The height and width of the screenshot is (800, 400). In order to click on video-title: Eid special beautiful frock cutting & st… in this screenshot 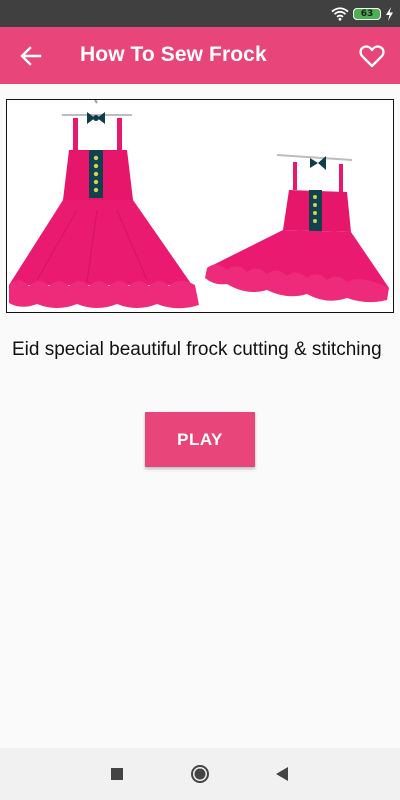, I will do `click(197, 349)`.